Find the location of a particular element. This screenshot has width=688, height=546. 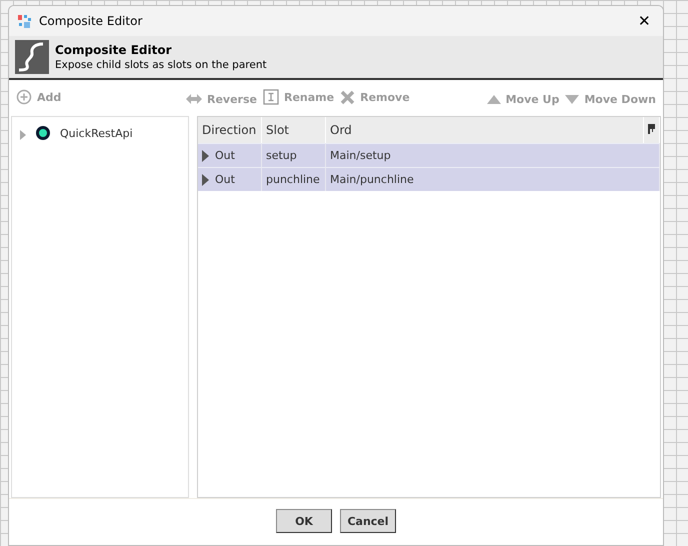

app-logo-icon is located at coordinates (24, 21).